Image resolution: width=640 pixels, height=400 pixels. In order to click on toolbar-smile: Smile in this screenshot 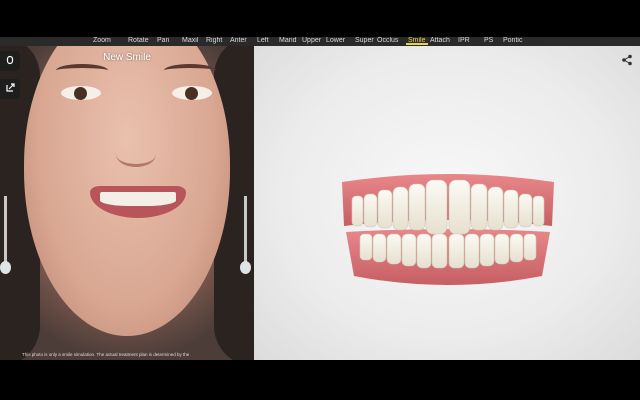, I will do `click(416, 41)`.